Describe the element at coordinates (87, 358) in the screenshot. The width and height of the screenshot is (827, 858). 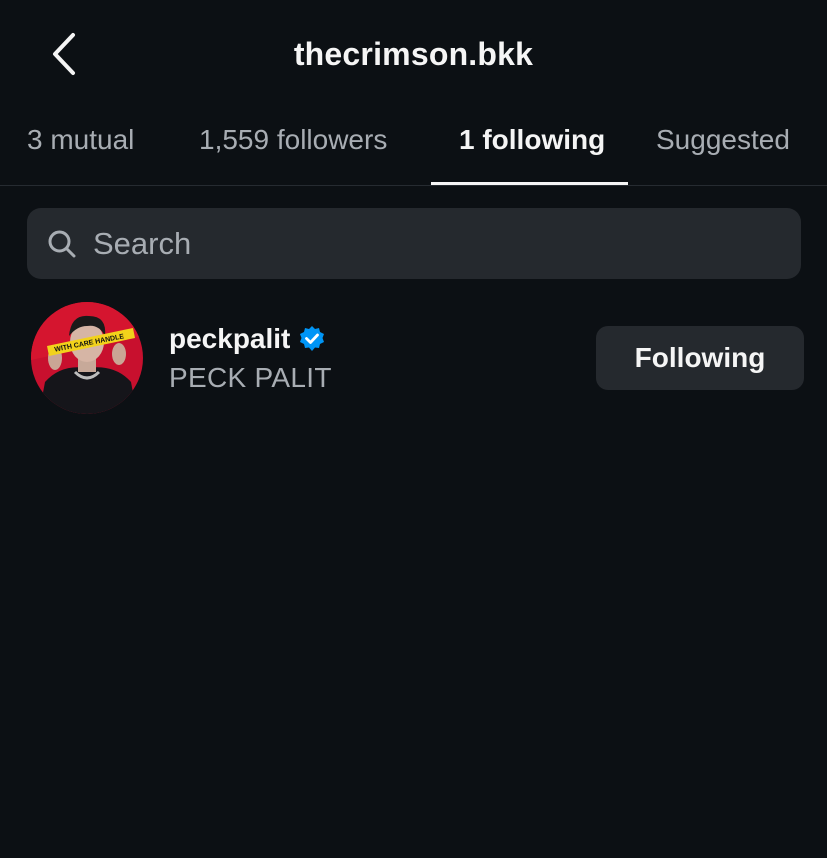
I see `avatar: WITH CARE HANDLE` at that location.